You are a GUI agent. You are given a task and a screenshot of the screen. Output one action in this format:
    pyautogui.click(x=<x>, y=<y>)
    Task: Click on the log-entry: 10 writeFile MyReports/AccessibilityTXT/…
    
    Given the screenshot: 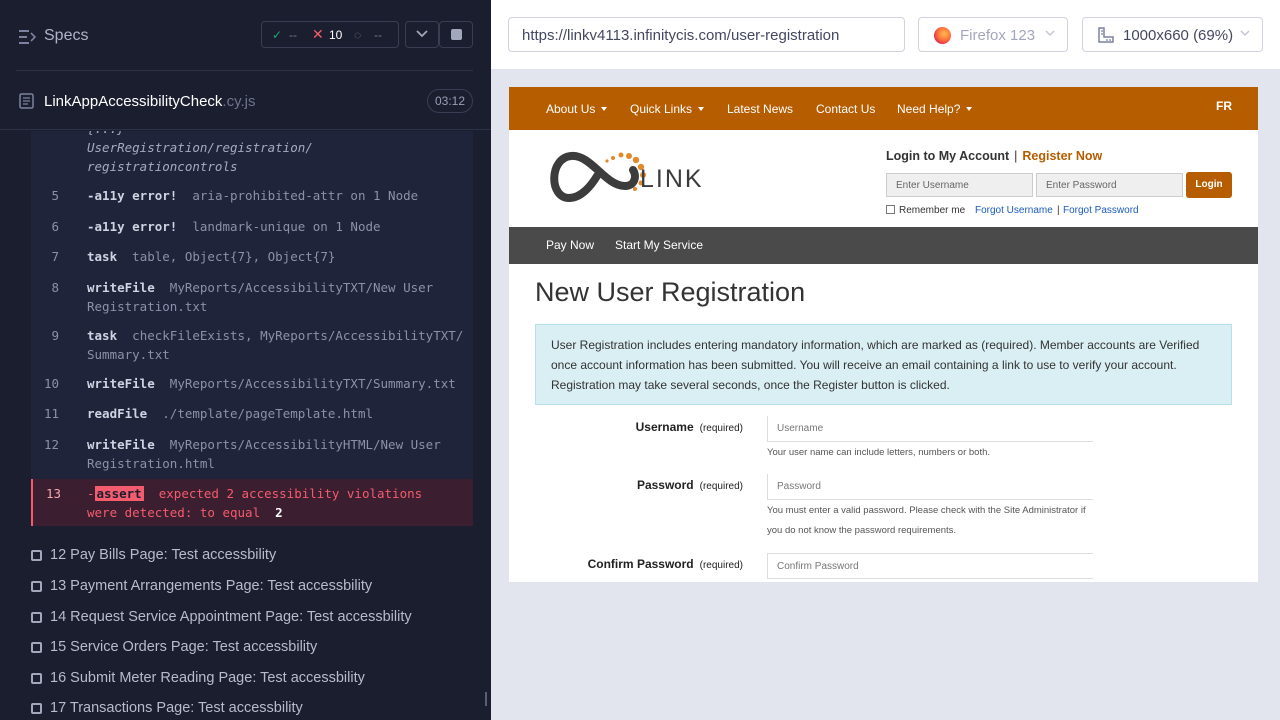 What is the action you would take?
    pyautogui.click(x=252, y=385)
    